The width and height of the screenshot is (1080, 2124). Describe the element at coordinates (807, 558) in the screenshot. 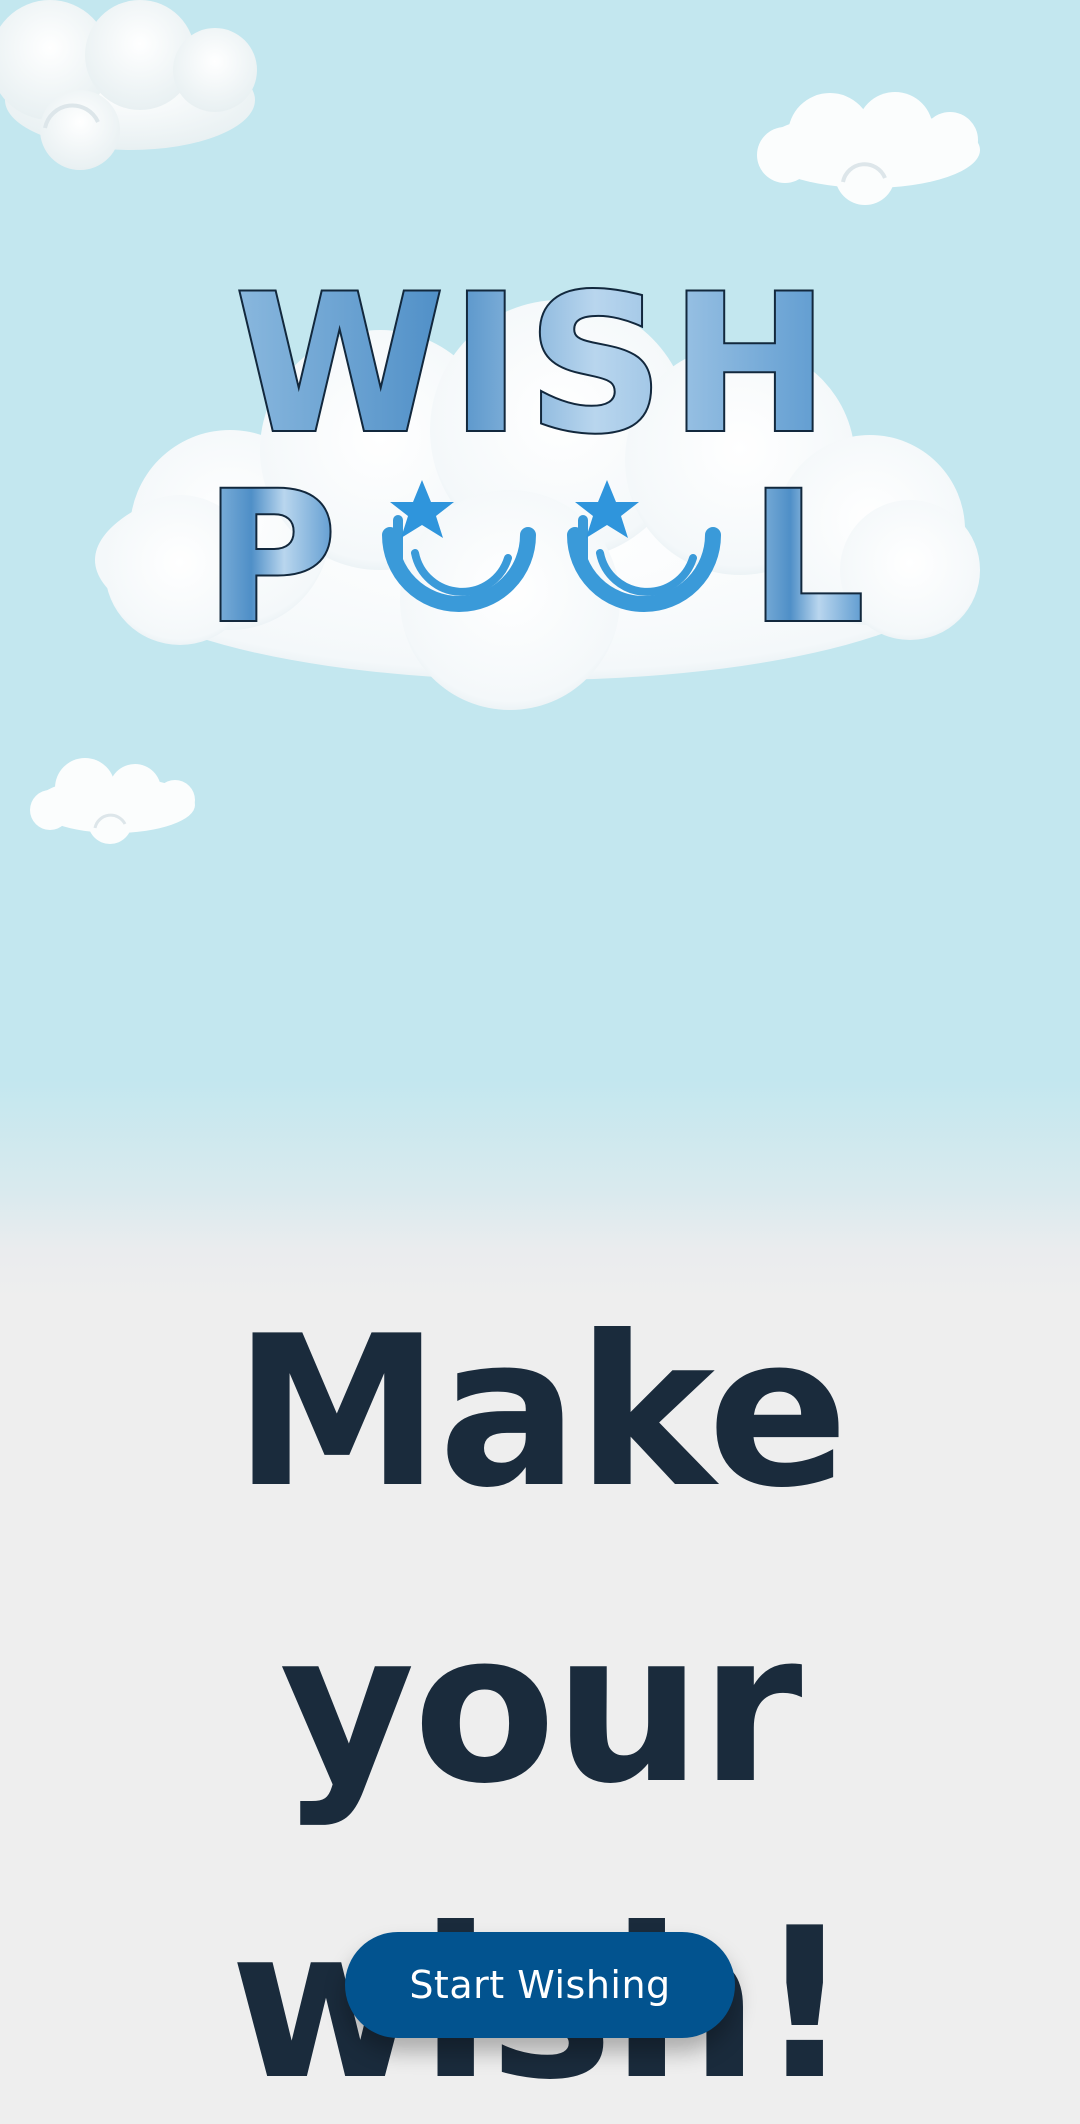

I see `logo-l-letter: L` at that location.